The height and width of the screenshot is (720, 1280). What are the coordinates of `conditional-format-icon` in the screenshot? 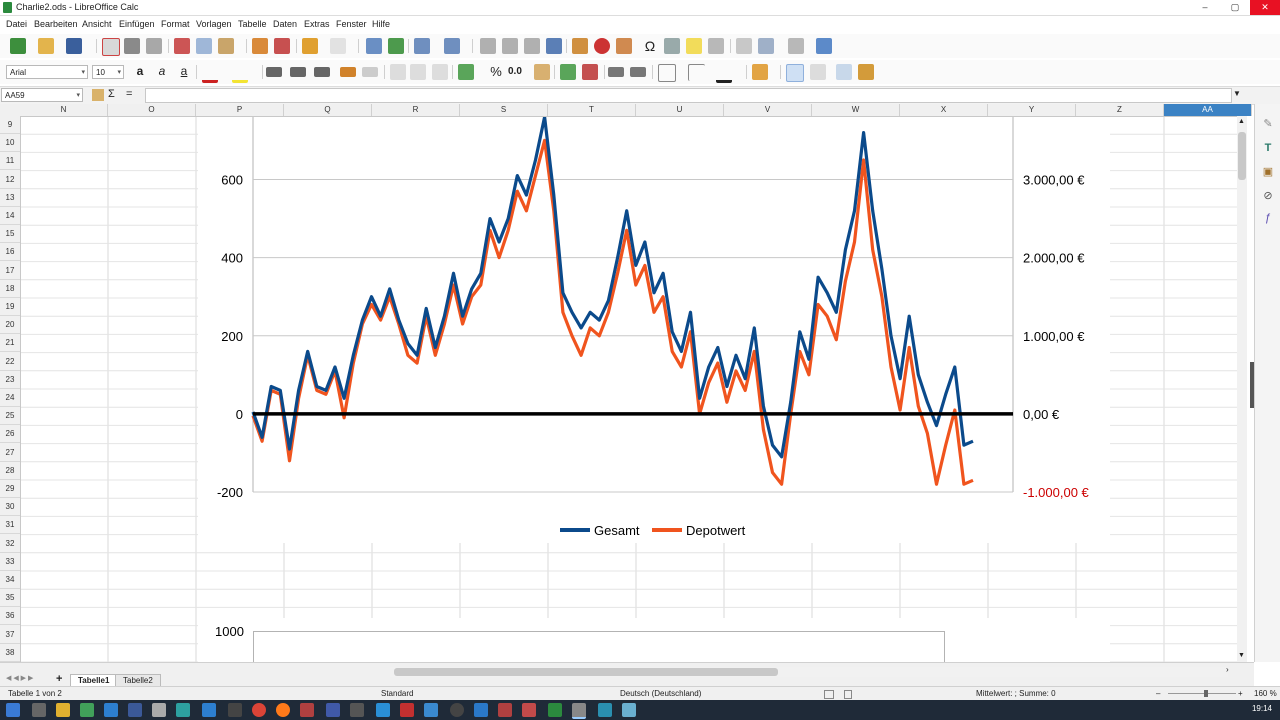 It's located at (760, 72).